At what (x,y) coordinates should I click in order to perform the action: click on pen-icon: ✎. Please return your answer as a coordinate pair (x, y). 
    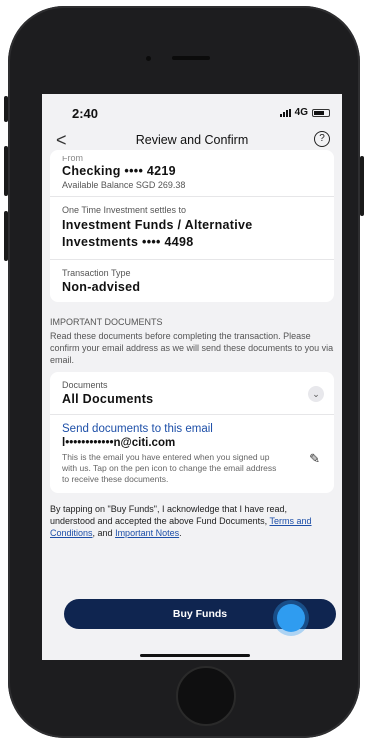
    Looking at the image, I should click on (314, 459).